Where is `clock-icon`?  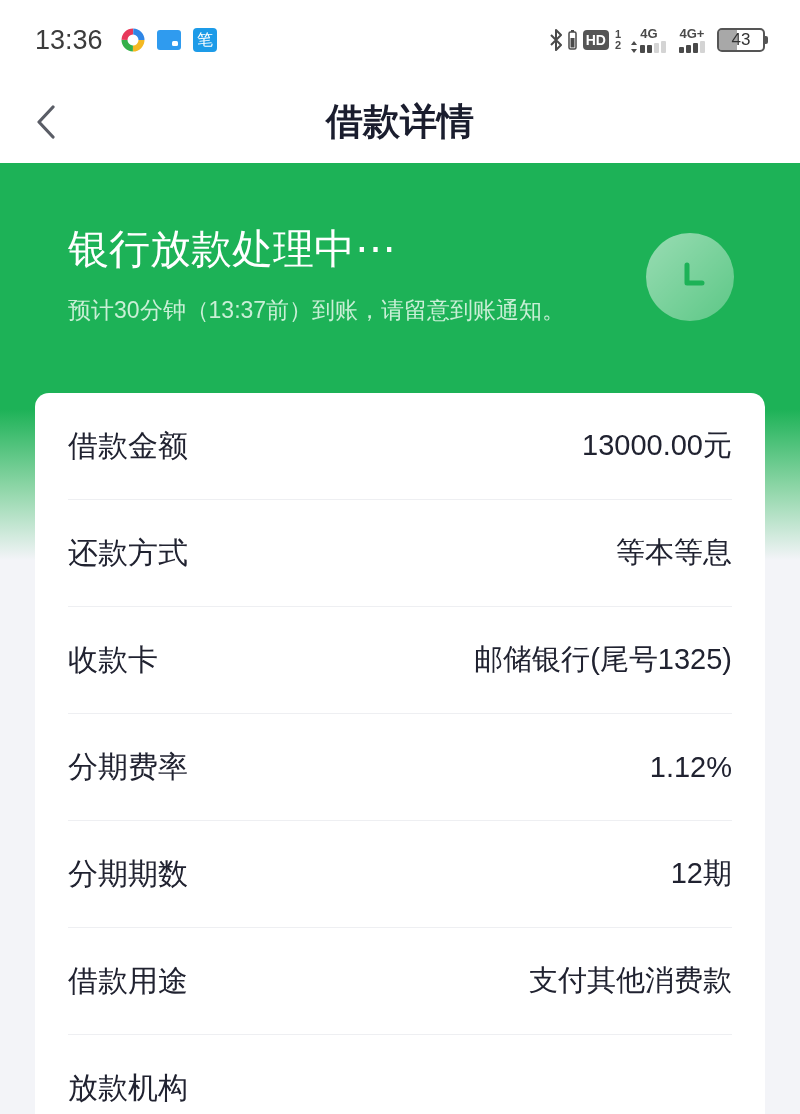 clock-icon is located at coordinates (690, 277).